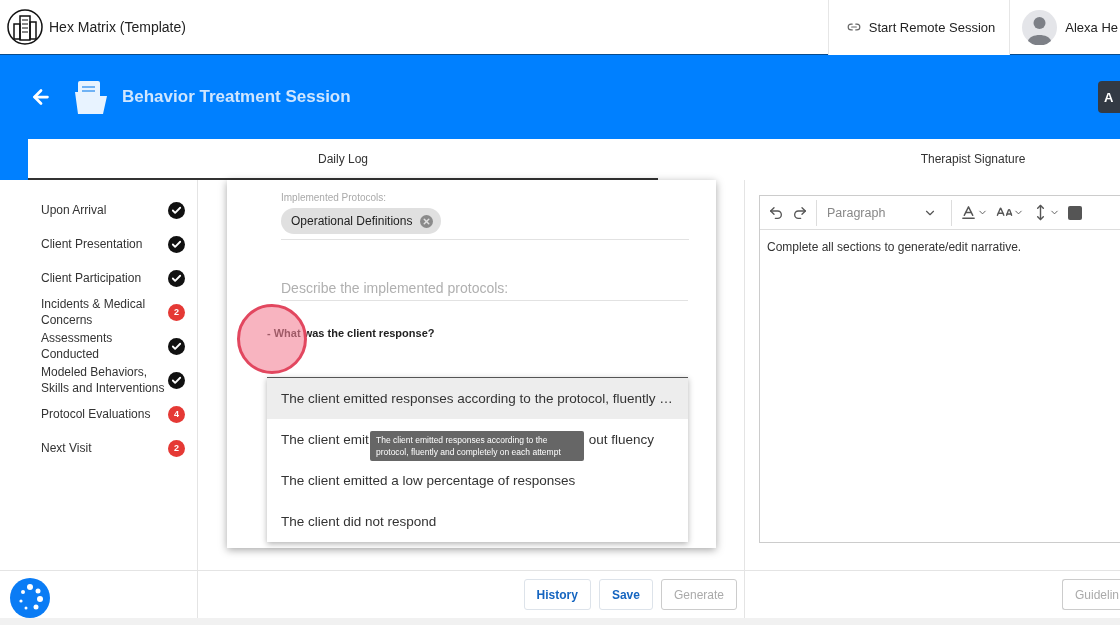 Image resolution: width=1120 pixels, height=625 pixels. I want to click on sidebar-item: Incidents & Medical Concerns, so click(103, 312).